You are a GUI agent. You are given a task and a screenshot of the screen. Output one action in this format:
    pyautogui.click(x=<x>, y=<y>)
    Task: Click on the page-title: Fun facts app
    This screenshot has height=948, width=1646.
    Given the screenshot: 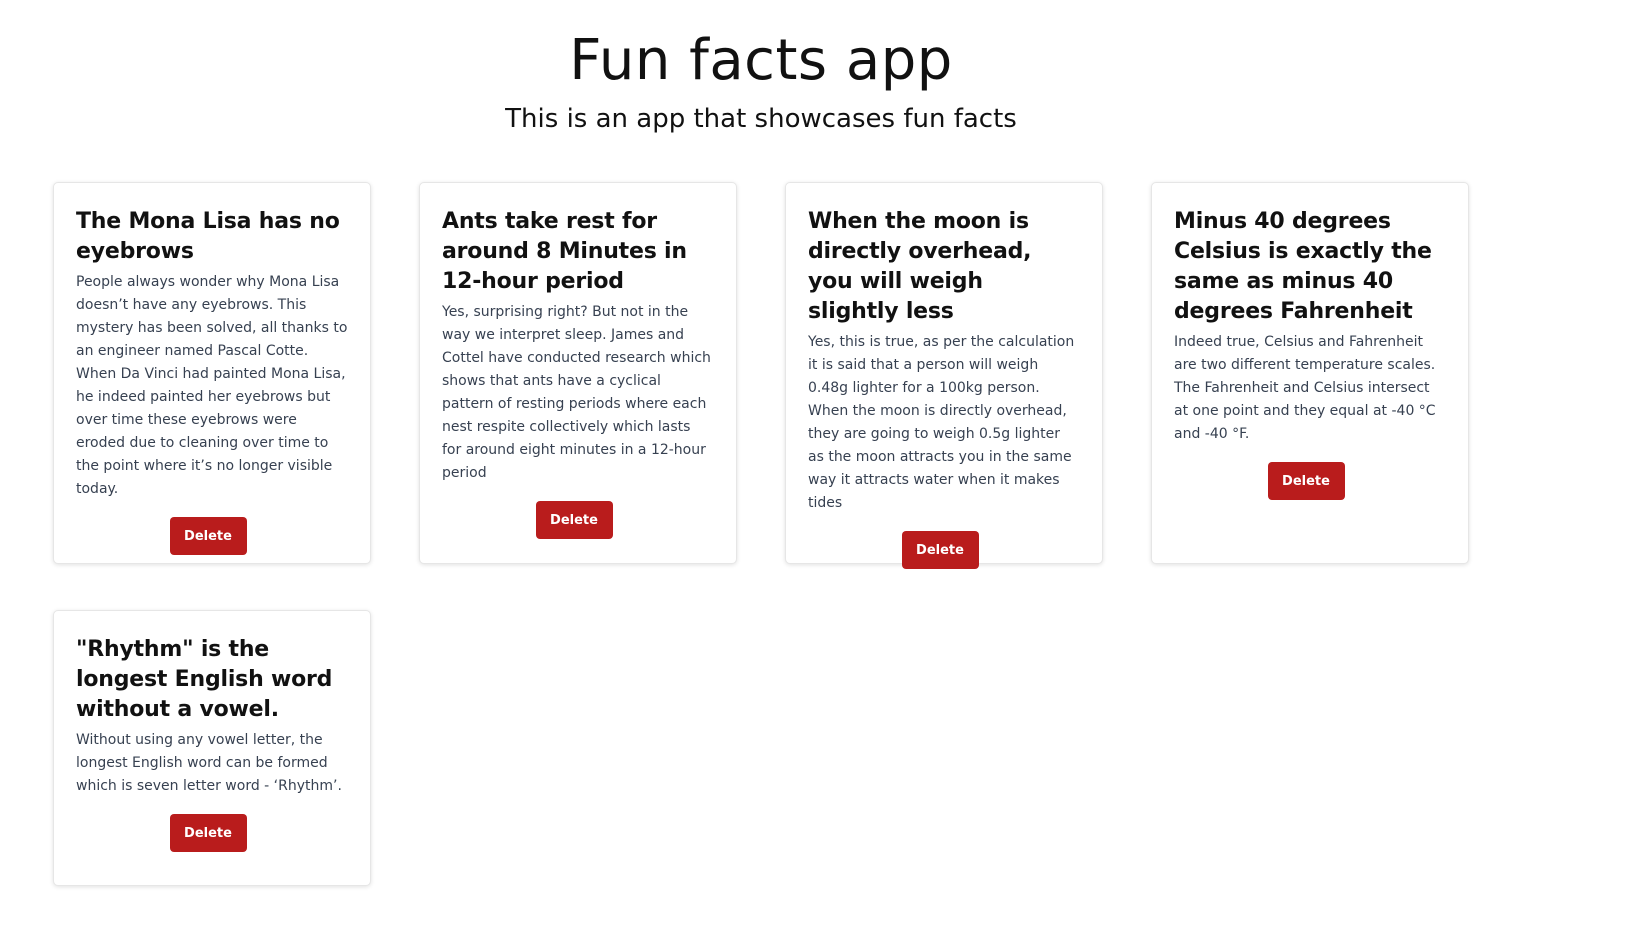 What is the action you would take?
    pyautogui.click(x=761, y=60)
    